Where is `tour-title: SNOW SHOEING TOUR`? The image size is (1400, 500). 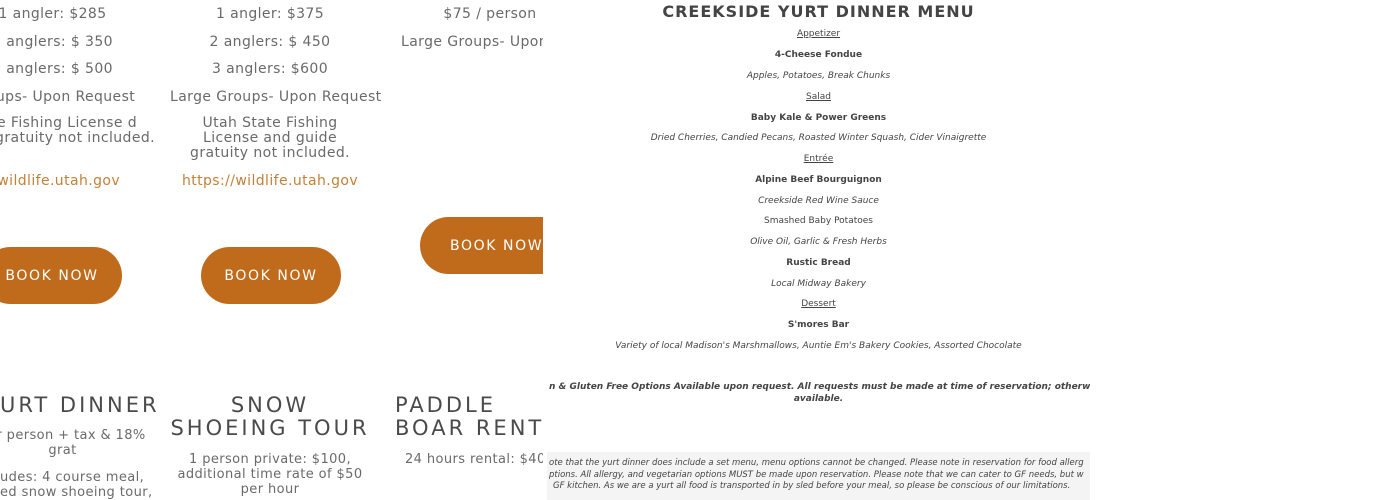 tour-title: SNOW SHOEING TOUR is located at coordinates (270, 416).